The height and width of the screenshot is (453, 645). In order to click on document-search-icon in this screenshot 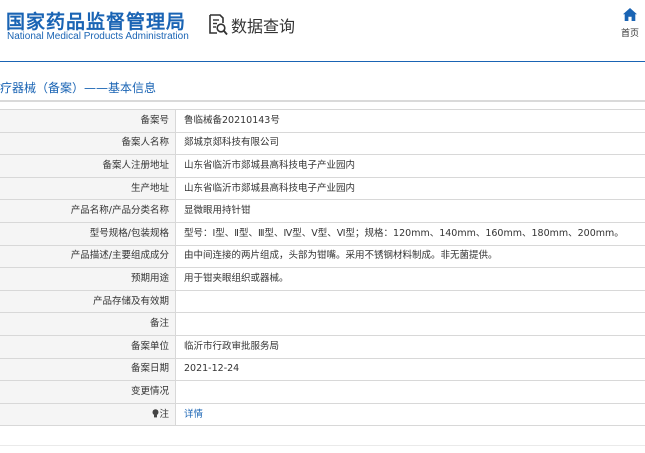, I will do `click(218, 25)`.